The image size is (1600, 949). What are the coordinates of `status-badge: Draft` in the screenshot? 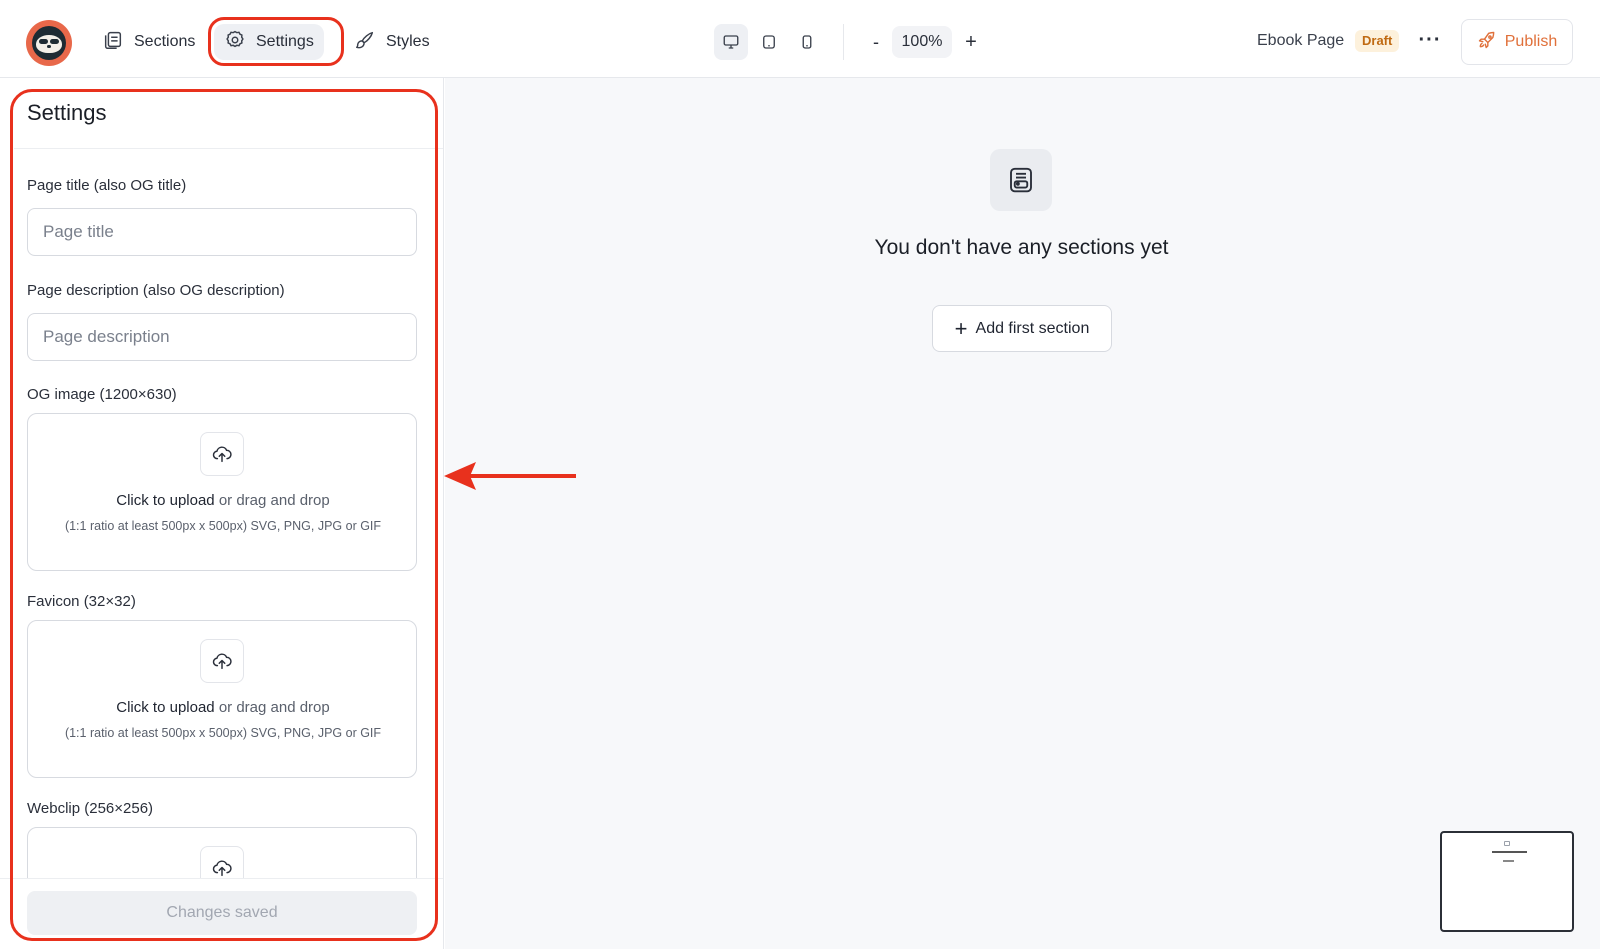 It's located at (1377, 41).